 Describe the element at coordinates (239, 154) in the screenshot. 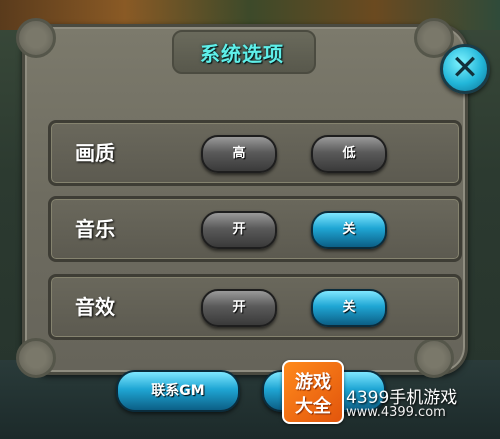

I see `quality-high-button: 高` at that location.